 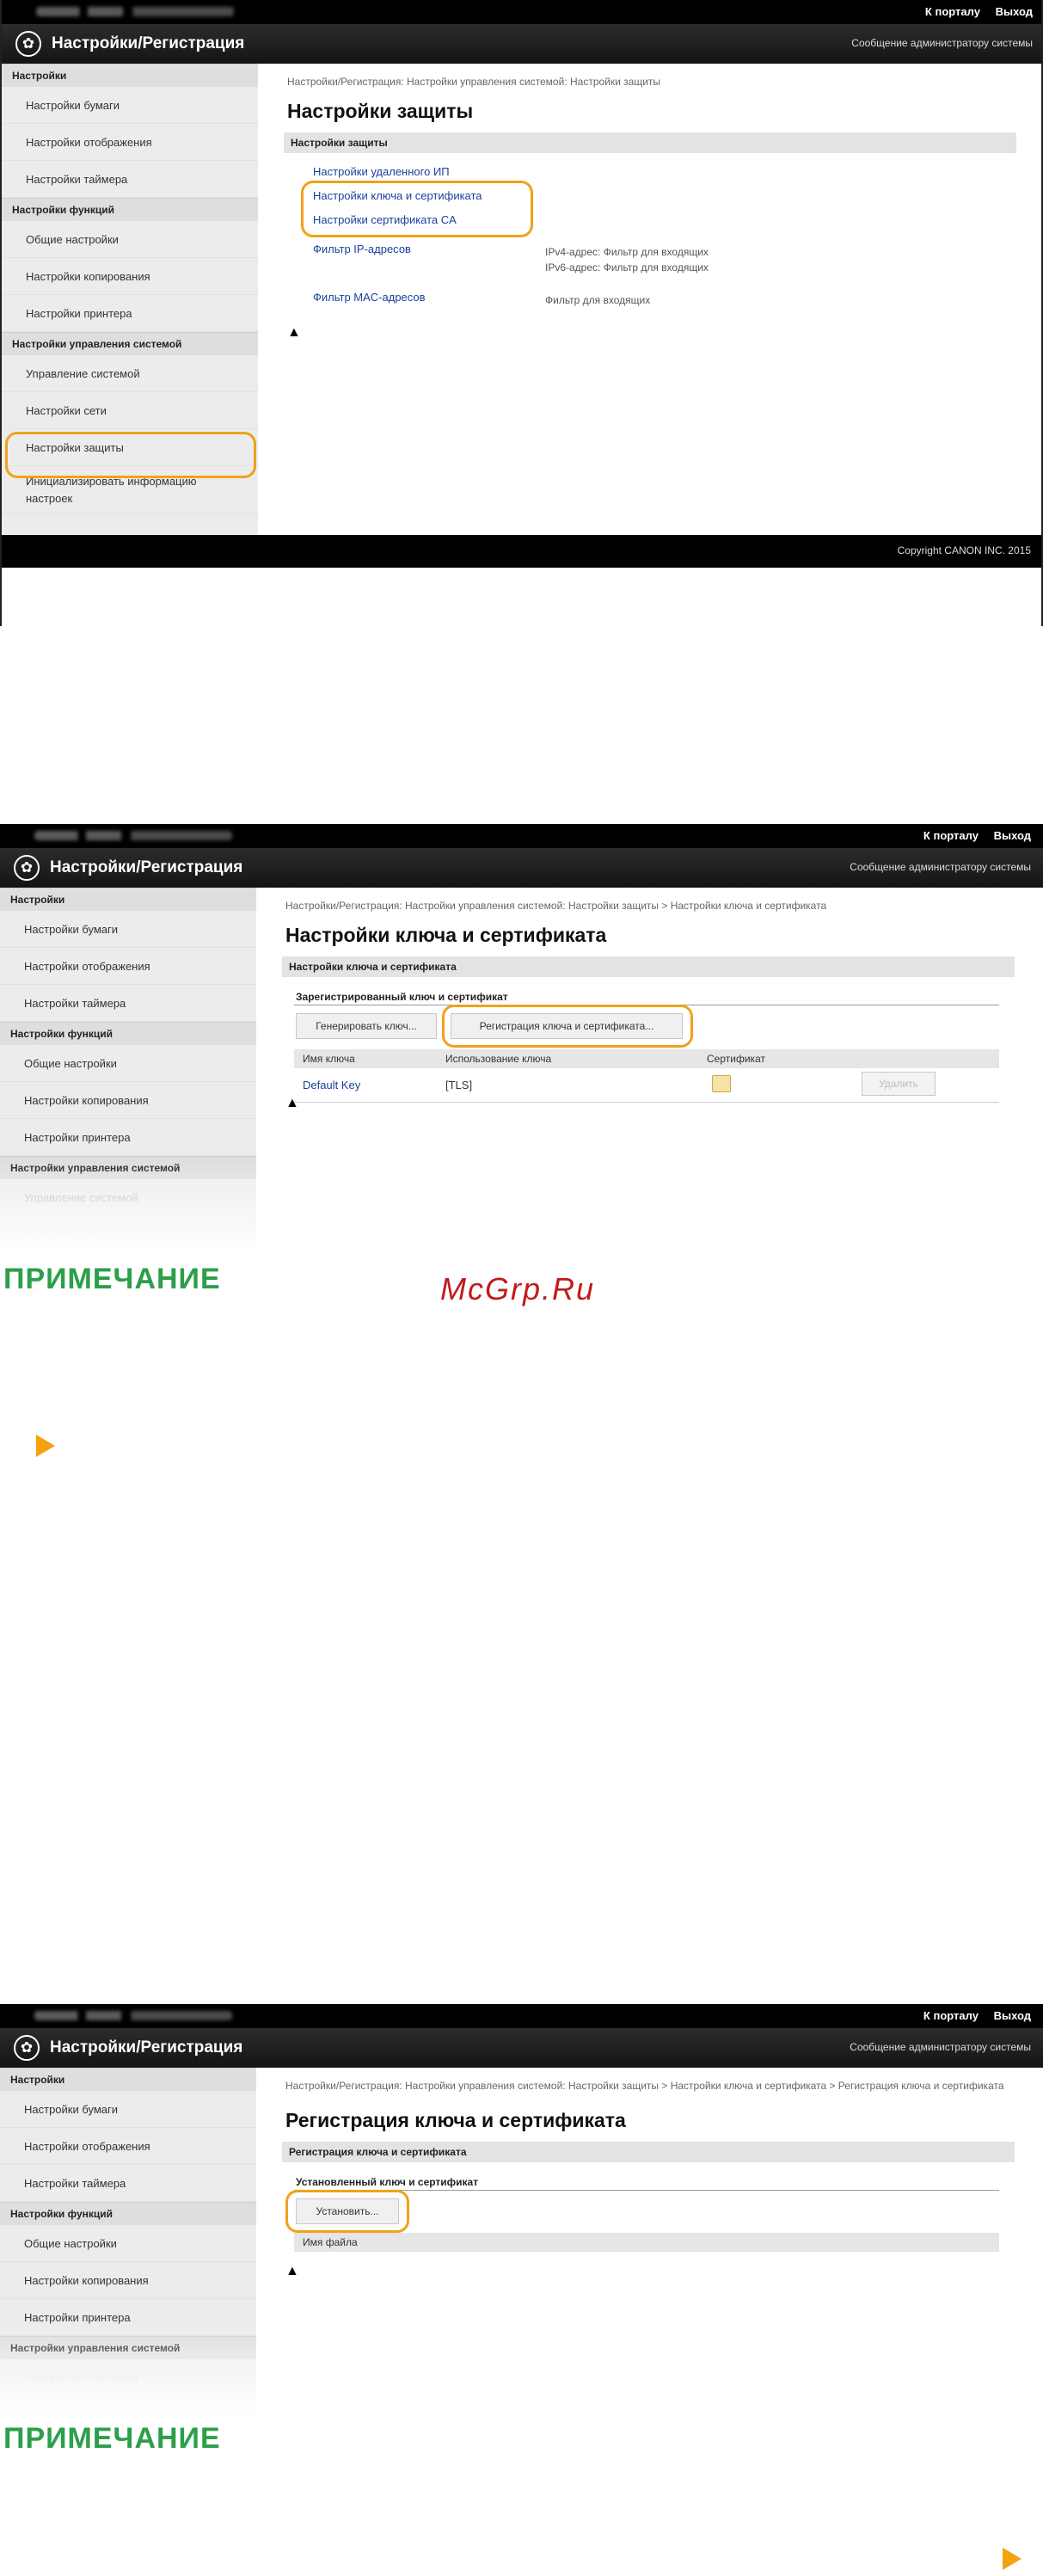 What do you see at coordinates (130, 455) in the screenshot?
I see `highlight-security-sidebar-item` at bounding box center [130, 455].